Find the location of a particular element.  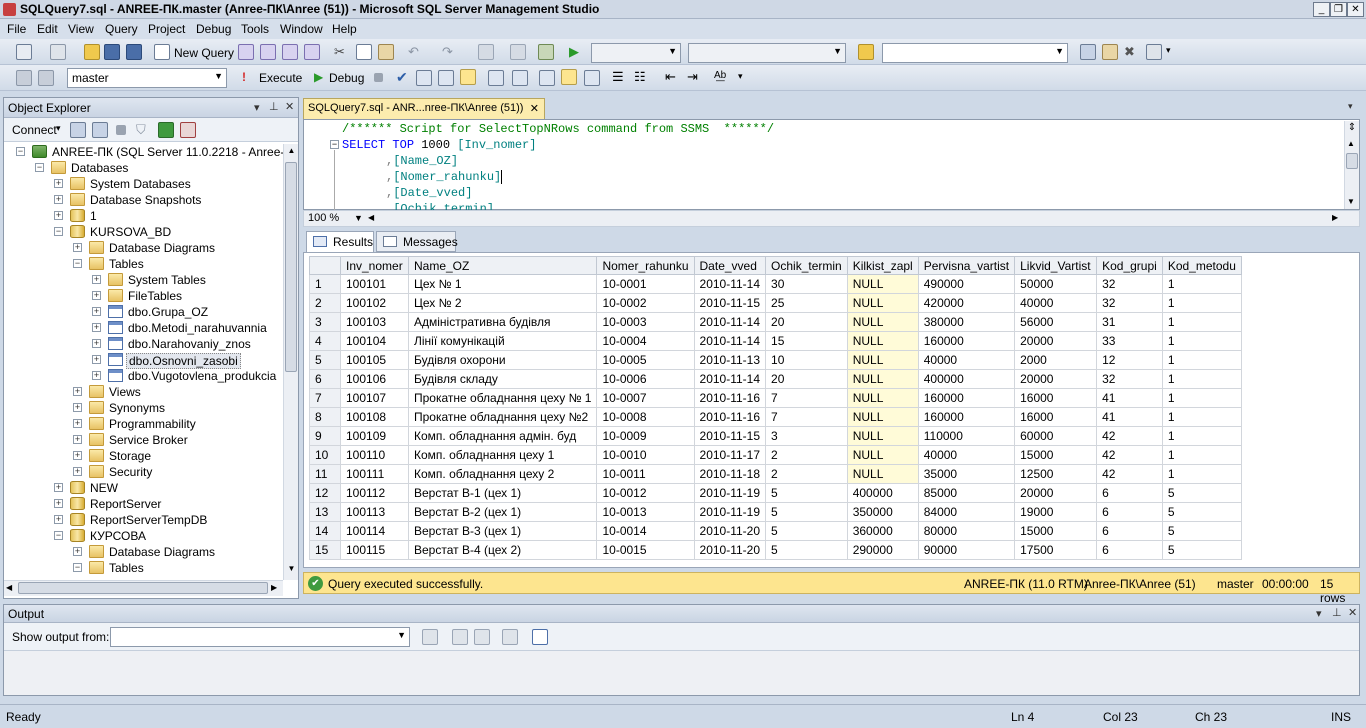

editor-vertical-scrollbar: ⇕ ▲ ▼ is located at coordinates (1351, 165).